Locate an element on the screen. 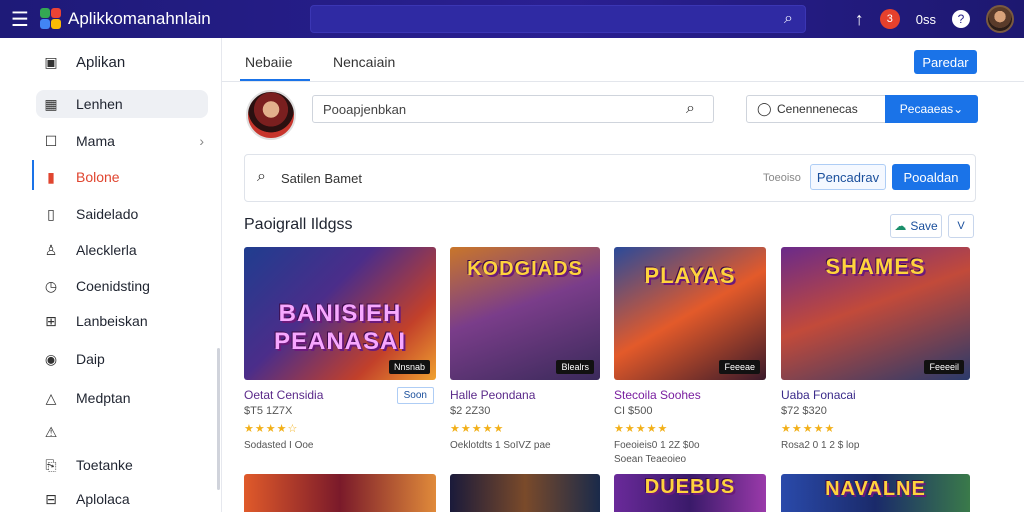 The image size is (1024, 513). combo-select: Pecaaeas ⌄ is located at coordinates (931, 109).